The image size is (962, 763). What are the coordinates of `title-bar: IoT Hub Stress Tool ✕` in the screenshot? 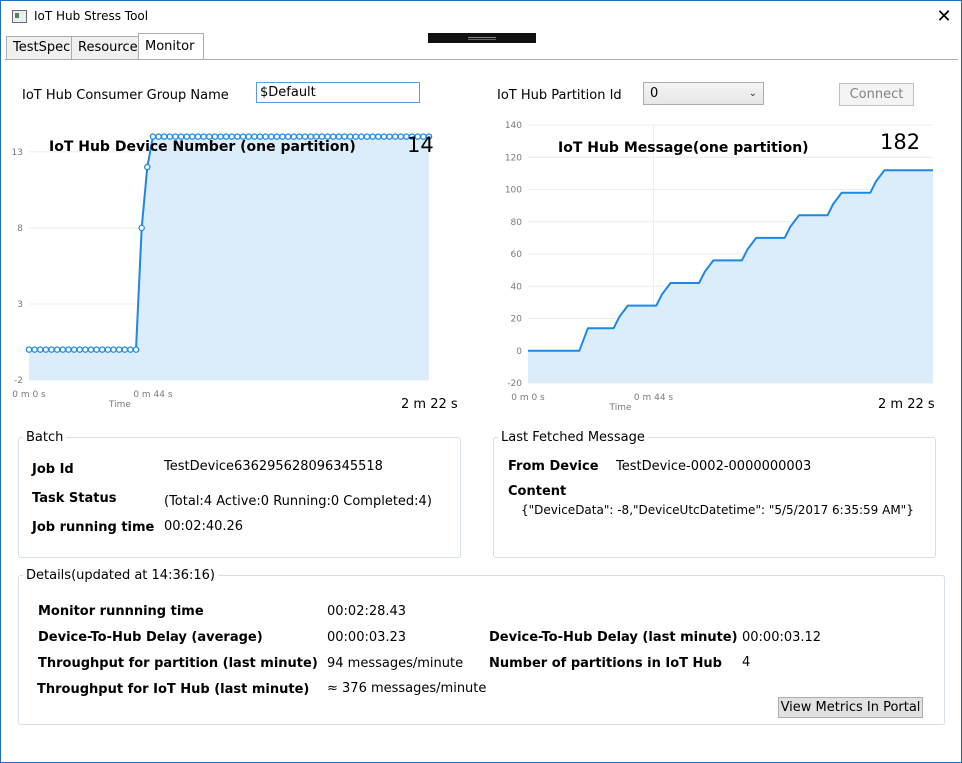 It's located at (481, 17).